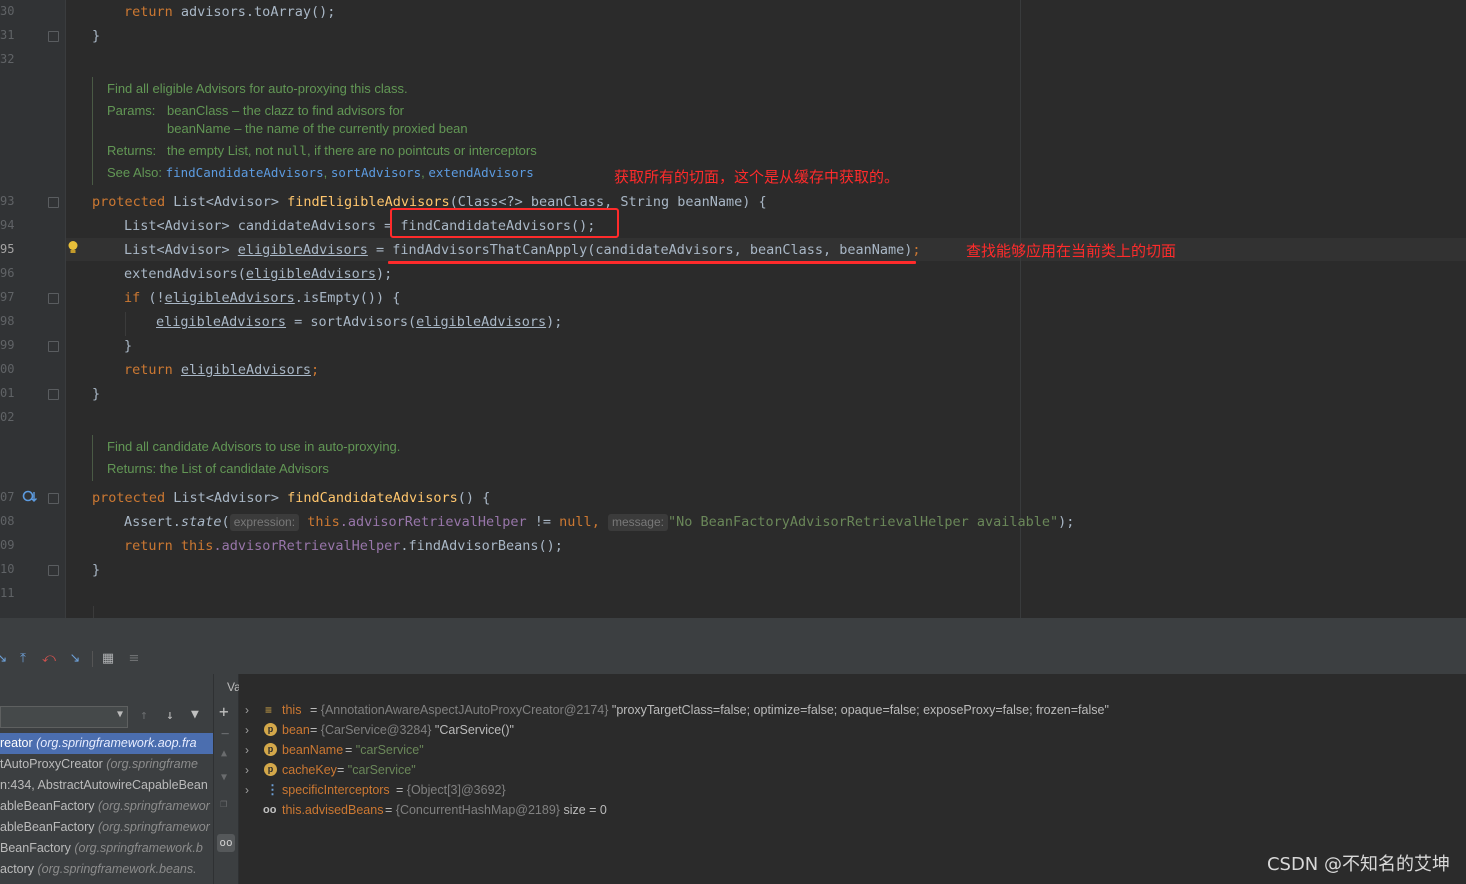 Image resolution: width=1466 pixels, height=884 pixels. I want to click on debug-toolbar: ↘ ⤒ ⤺ ↘ ▦ ≡, so click(733, 659).